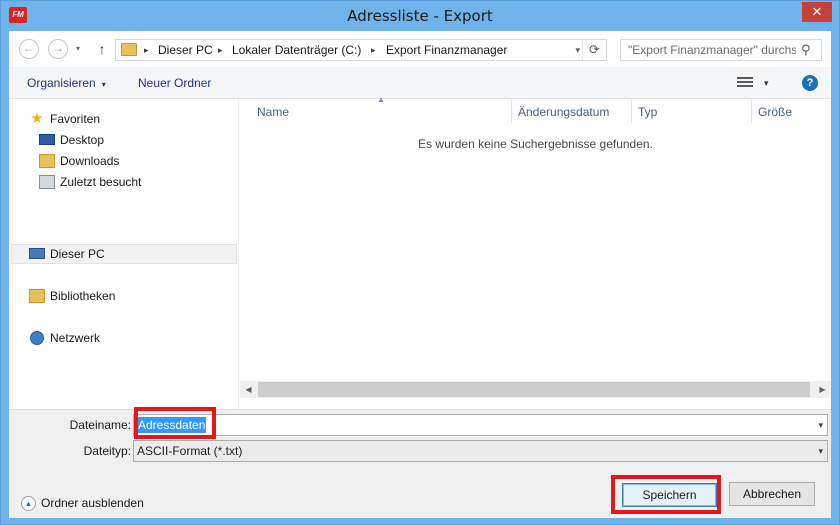 The width and height of the screenshot is (840, 525). What do you see at coordinates (766, 83) in the screenshot?
I see `view-options-chevron-icon: ▾` at bounding box center [766, 83].